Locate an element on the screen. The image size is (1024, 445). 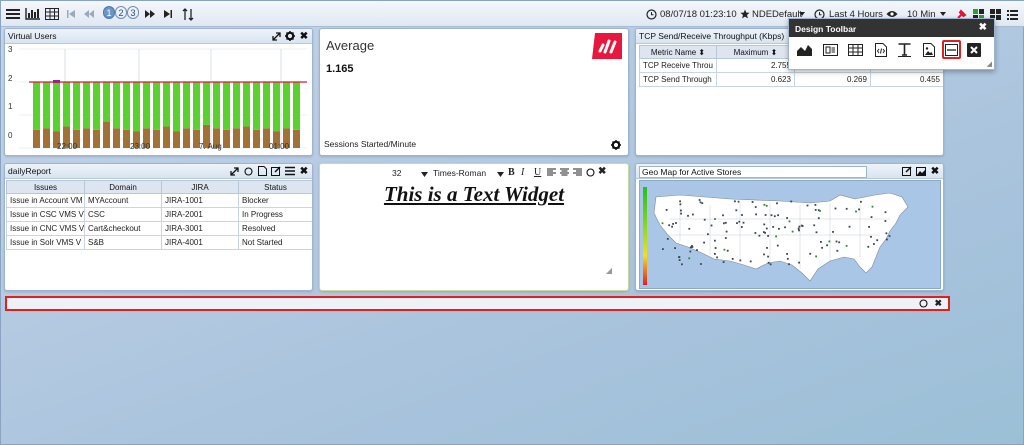
col-status: Status is located at coordinates (275, 187).